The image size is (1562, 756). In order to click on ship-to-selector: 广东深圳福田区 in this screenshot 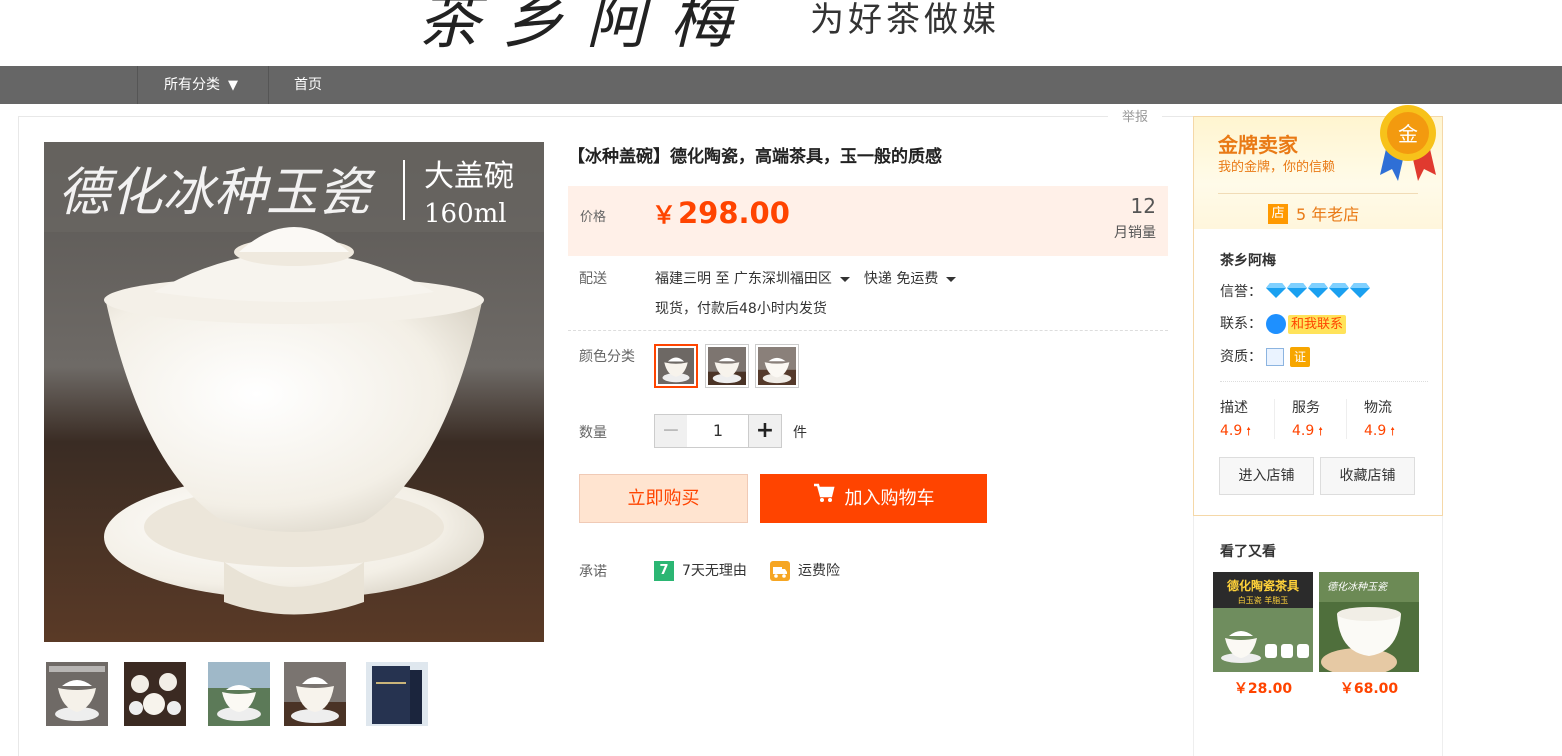, I will do `click(799, 279)`.